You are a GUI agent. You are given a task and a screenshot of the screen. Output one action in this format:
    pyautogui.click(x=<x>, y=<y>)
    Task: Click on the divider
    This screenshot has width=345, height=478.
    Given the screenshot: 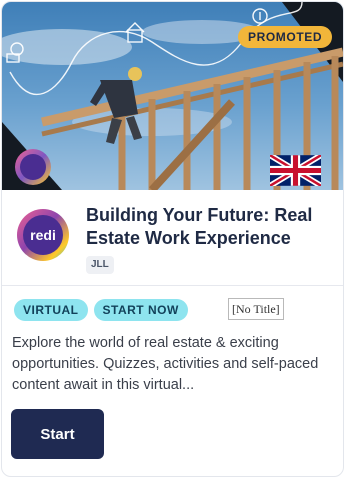 What is the action you would take?
    pyautogui.click(x=172, y=285)
    